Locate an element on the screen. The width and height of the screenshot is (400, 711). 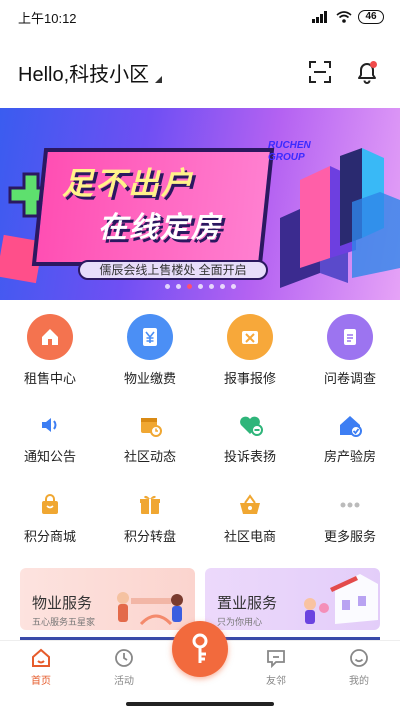
notification-bell-icon is located at coordinates (367, 72).